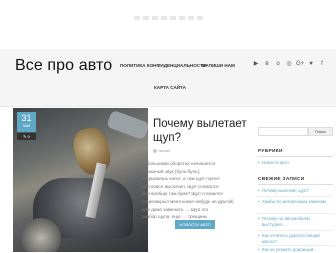 The width and height of the screenshot is (336, 253). I want to click on post-date-month: Май, so click(26, 126).